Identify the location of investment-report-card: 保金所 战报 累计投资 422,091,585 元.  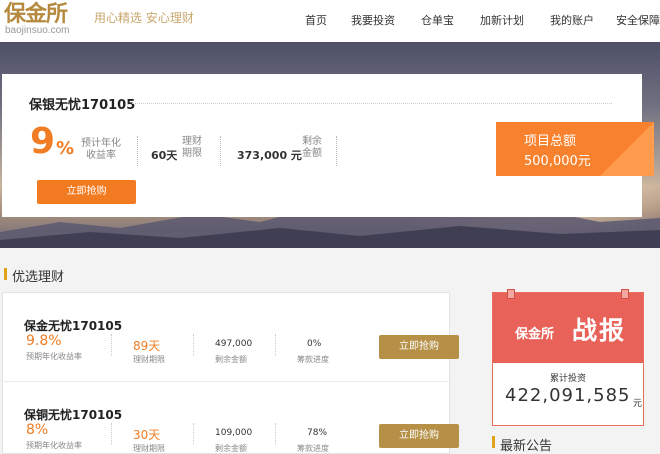
(568, 357).